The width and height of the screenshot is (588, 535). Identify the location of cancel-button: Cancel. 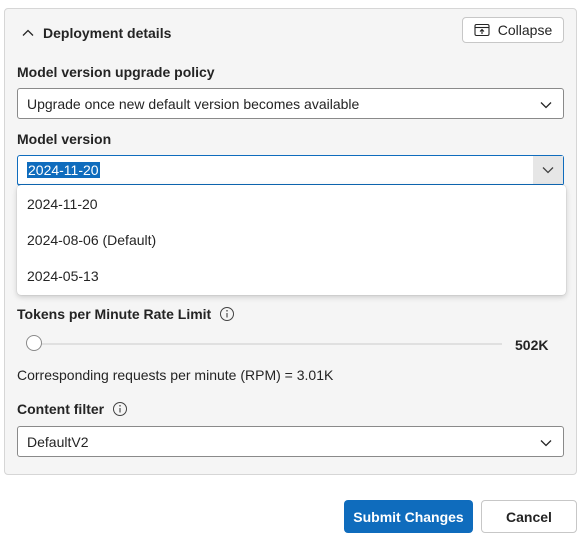
(529, 516).